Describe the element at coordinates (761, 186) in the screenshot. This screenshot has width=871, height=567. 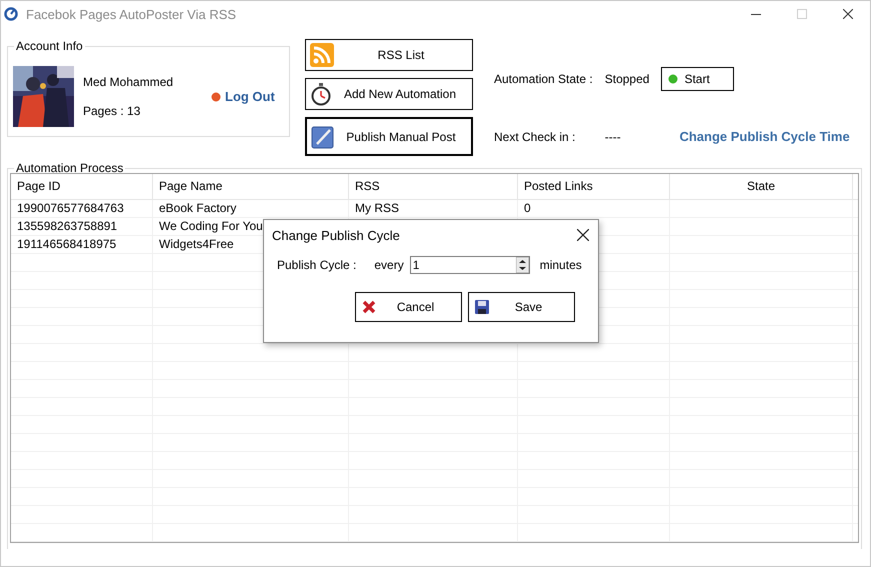
I see `column-header: State` at that location.